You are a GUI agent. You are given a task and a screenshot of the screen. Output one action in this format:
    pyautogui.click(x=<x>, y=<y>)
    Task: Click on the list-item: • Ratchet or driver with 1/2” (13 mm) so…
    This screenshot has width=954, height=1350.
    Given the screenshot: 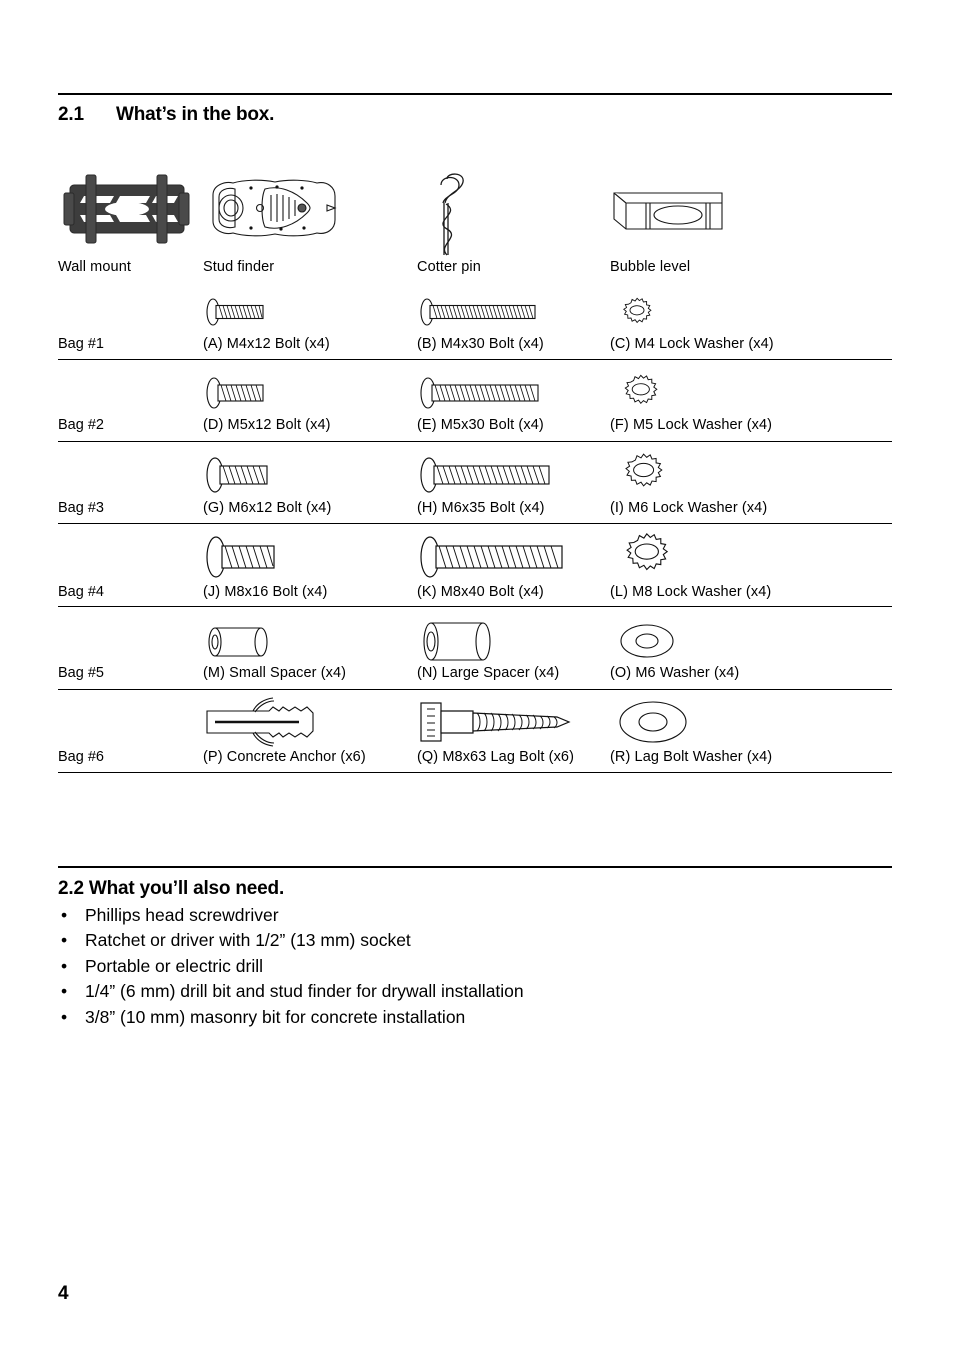 What is the action you would take?
    pyautogui.click(x=458, y=940)
    